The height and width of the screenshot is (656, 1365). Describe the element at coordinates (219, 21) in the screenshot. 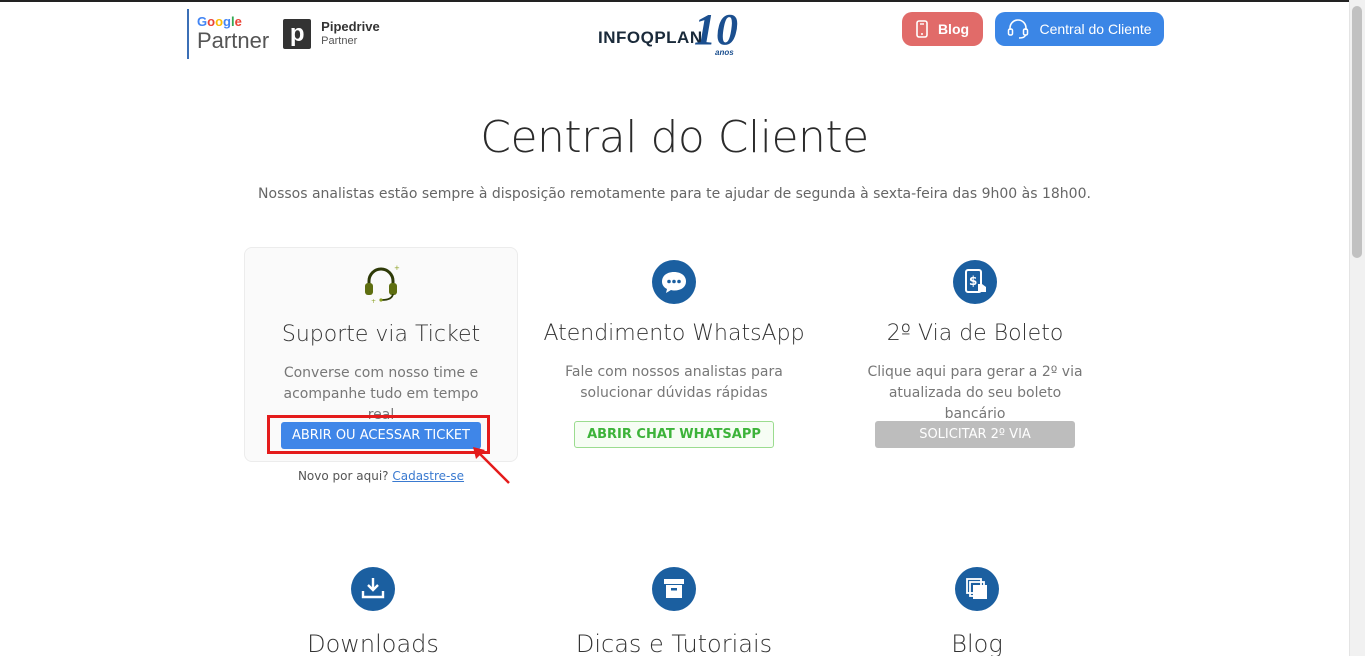

I see `google-logo-text: Google` at that location.